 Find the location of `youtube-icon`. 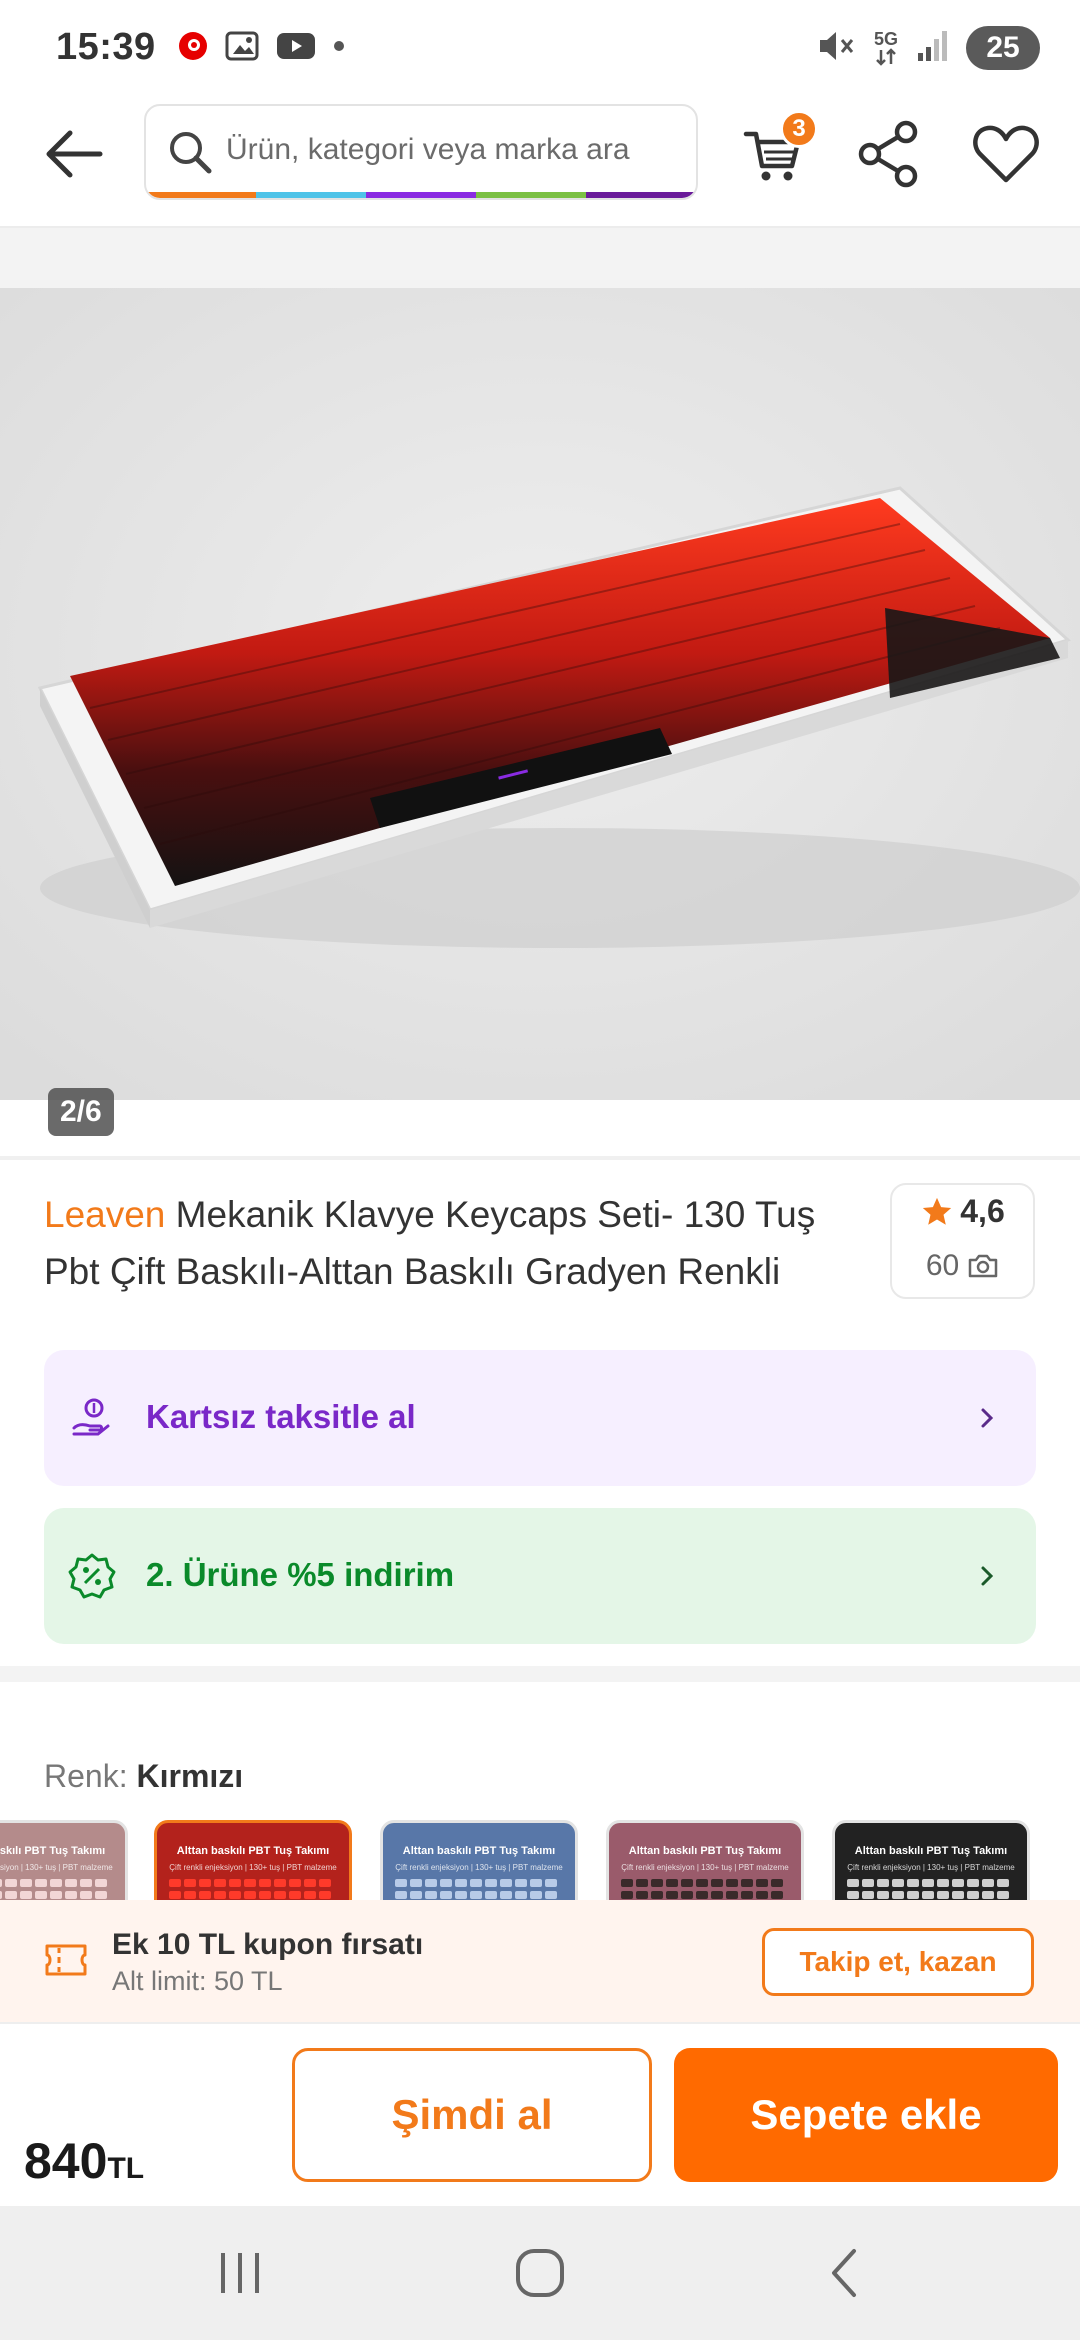

youtube-icon is located at coordinates (296, 48).